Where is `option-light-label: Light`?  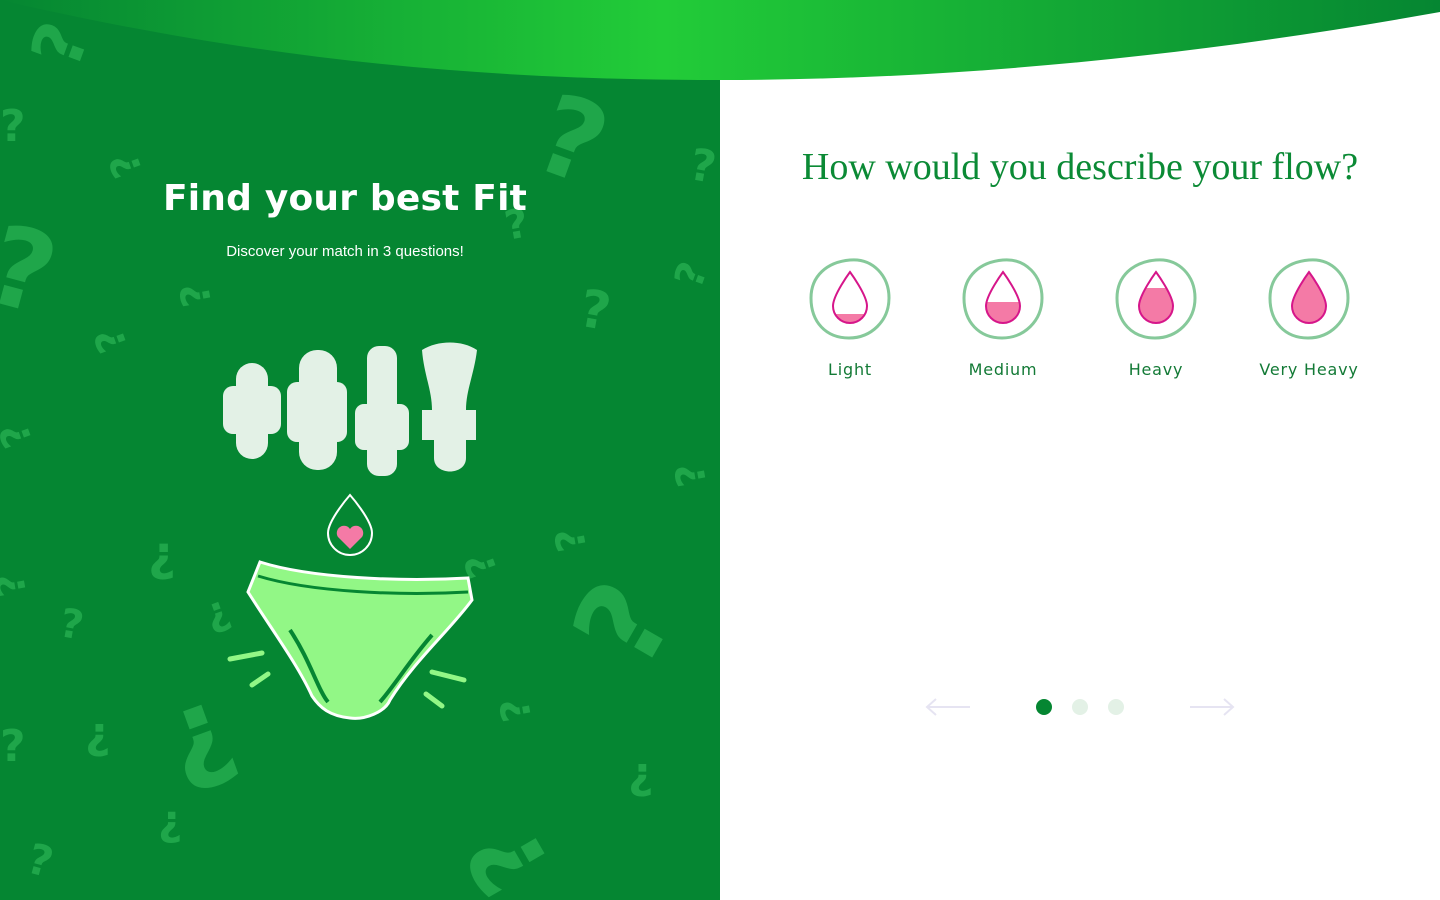 option-light-label: Light is located at coordinates (850, 369).